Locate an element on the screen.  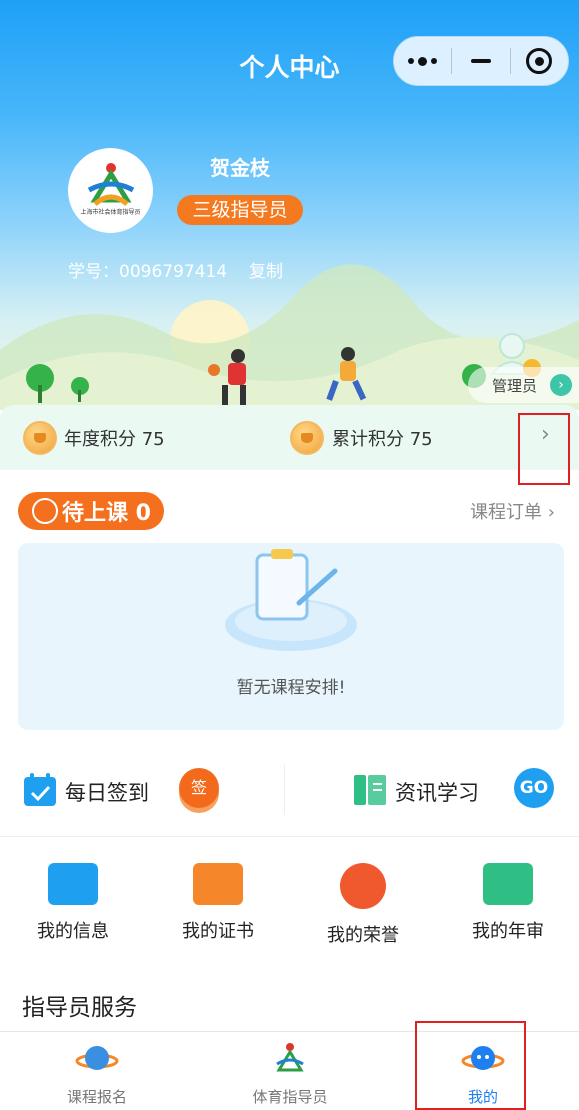
student-id: 学号：0096797414 is located at coordinates (148, 272).